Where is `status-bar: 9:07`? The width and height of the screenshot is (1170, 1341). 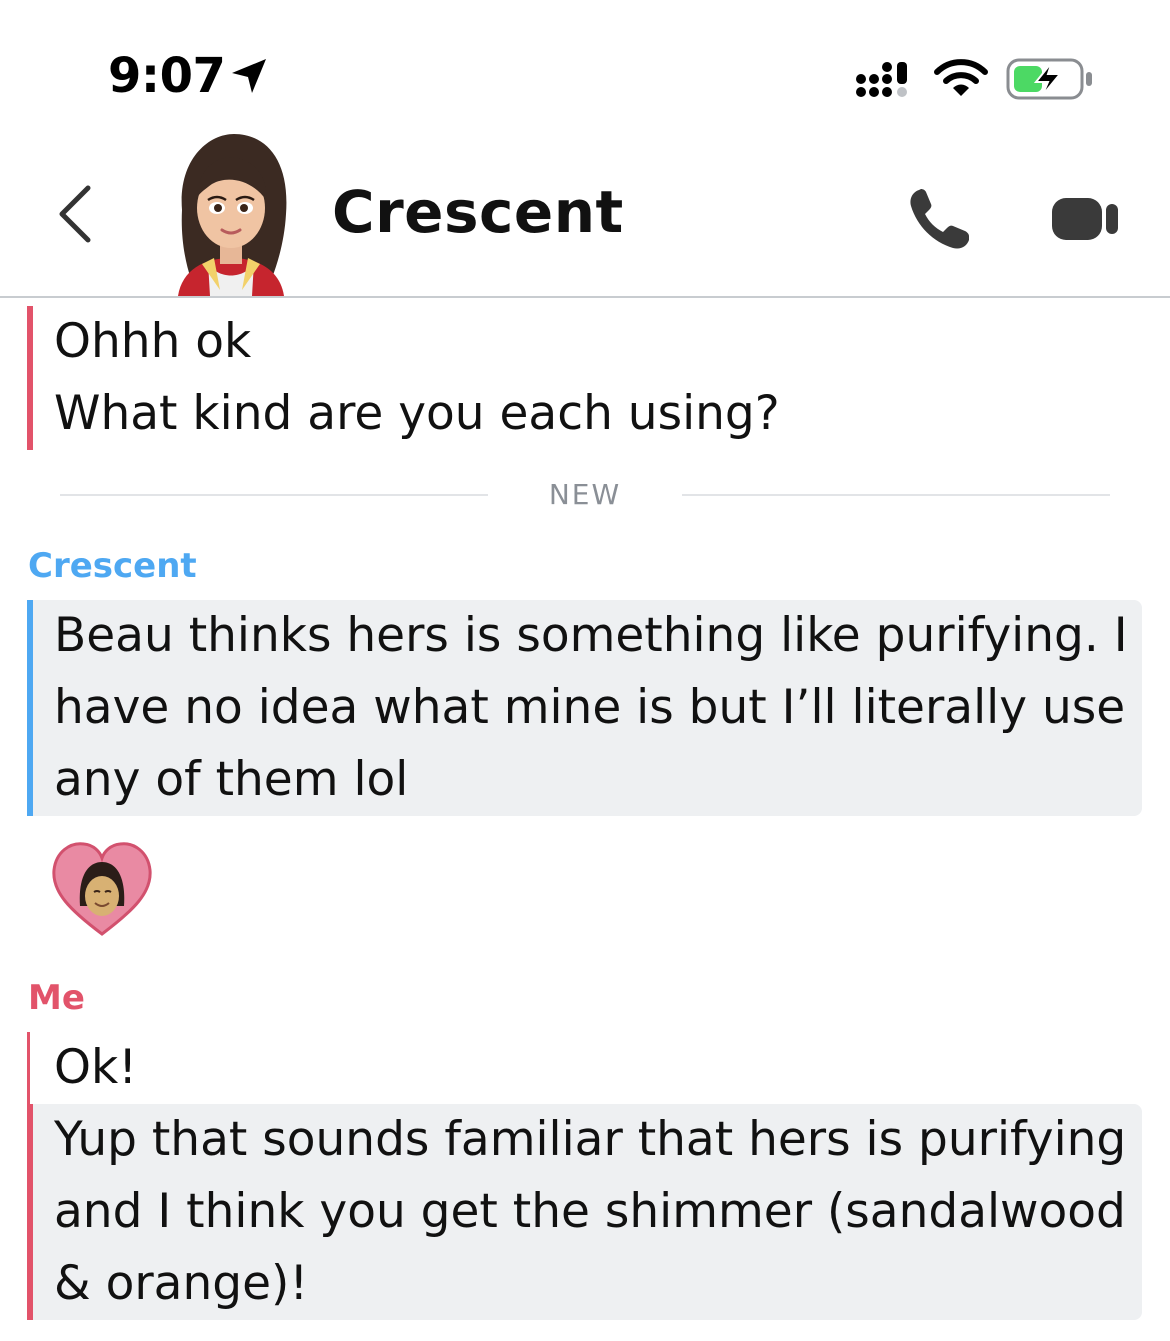
status-bar: 9:07 is located at coordinates (585, 65).